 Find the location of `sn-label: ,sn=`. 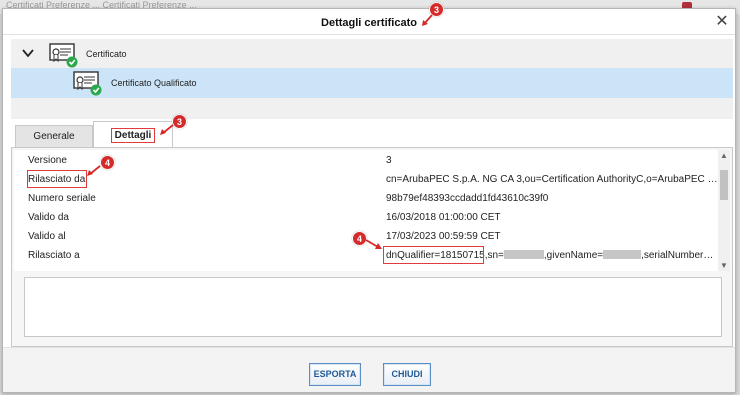

sn-label: ,sn= is located at coordinates (494, 255).